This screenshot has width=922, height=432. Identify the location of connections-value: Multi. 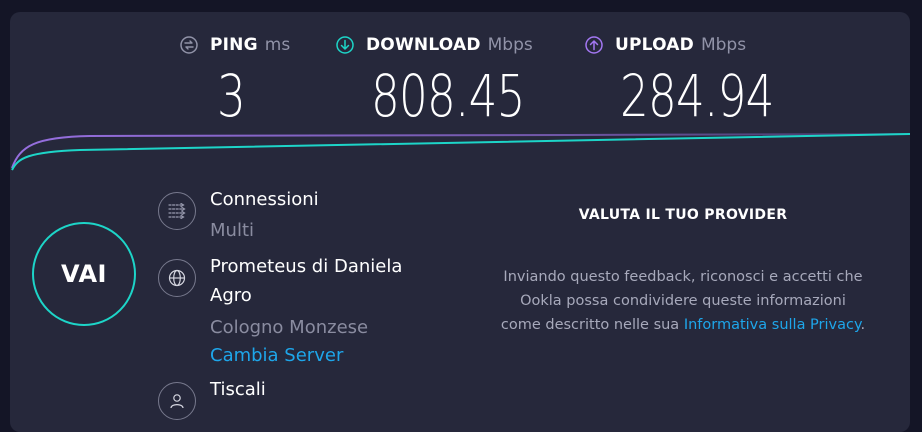
(232, 230).